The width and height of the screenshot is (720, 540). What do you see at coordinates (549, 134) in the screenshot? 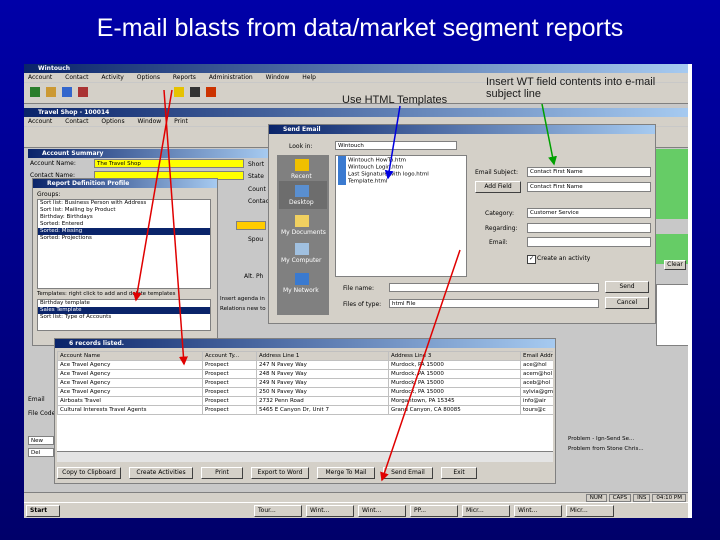
I see `arrow-to-subject` at bounding box center [549, 134].